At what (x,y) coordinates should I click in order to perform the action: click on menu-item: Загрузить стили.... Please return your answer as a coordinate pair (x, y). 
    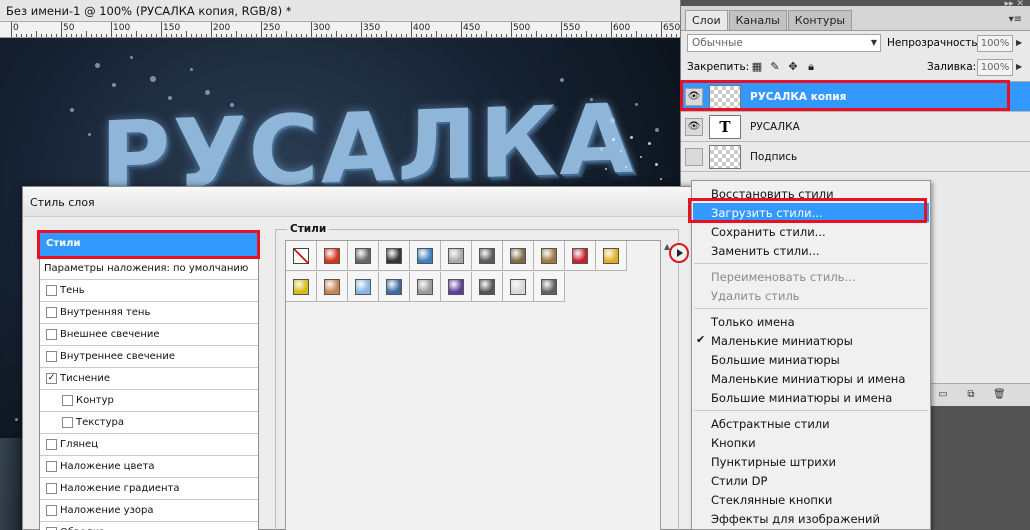
    Looking at the image, I should click on (811, 212).